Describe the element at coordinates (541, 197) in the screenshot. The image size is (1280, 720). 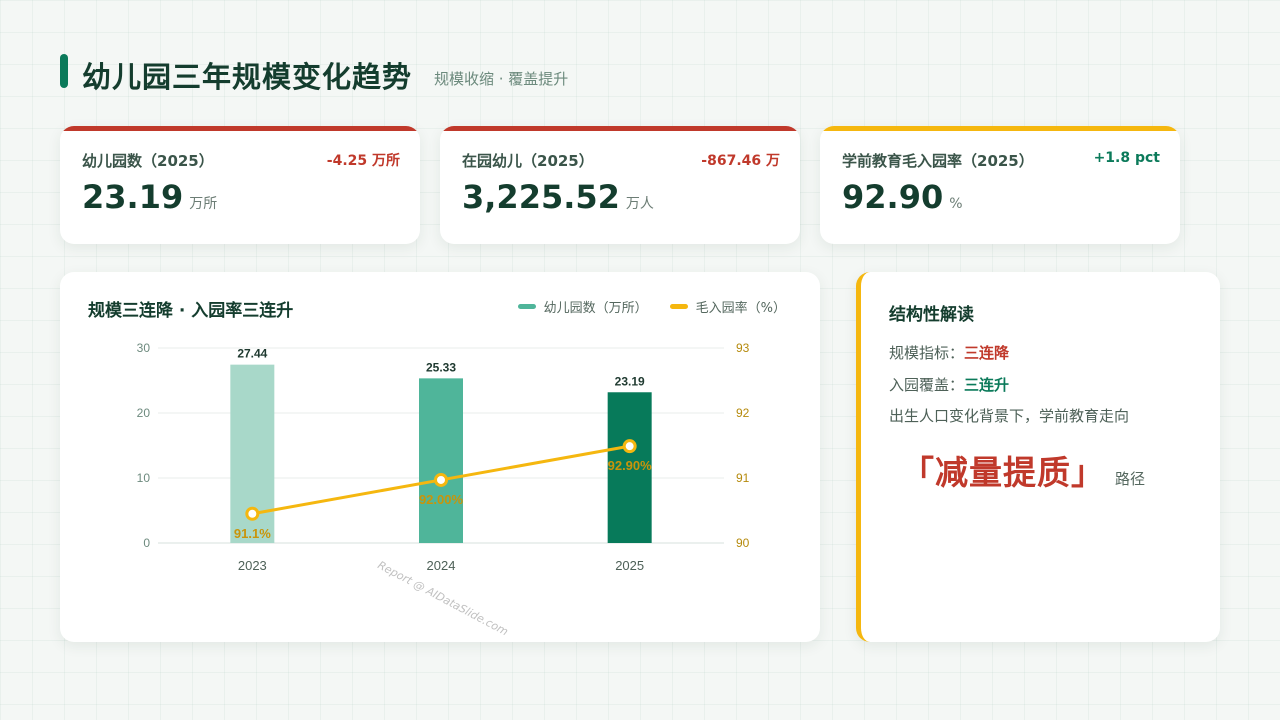
I see `kpi-number: 3,225.52` at that location.